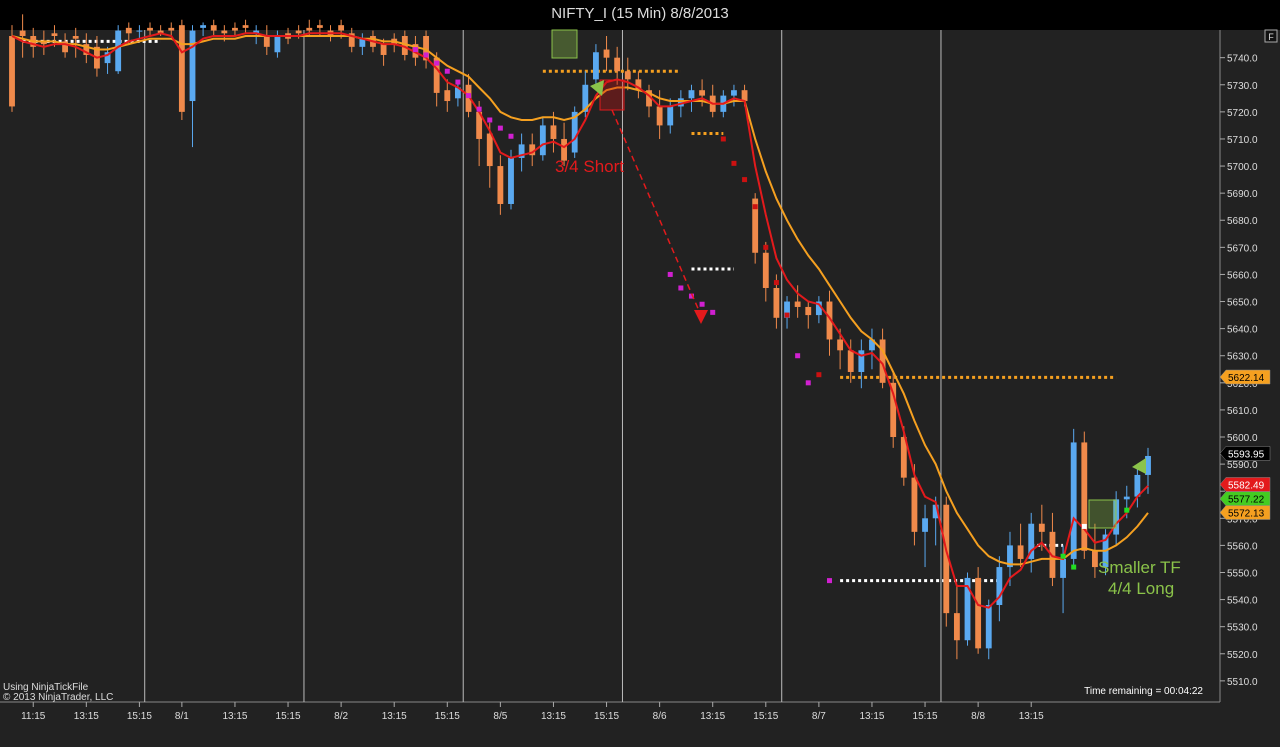 This screenshot has height=747, width=1280. Describe the element at coordinates (182, 716) in the screenshot. I see `time-tick-label: 8/1` at that location.